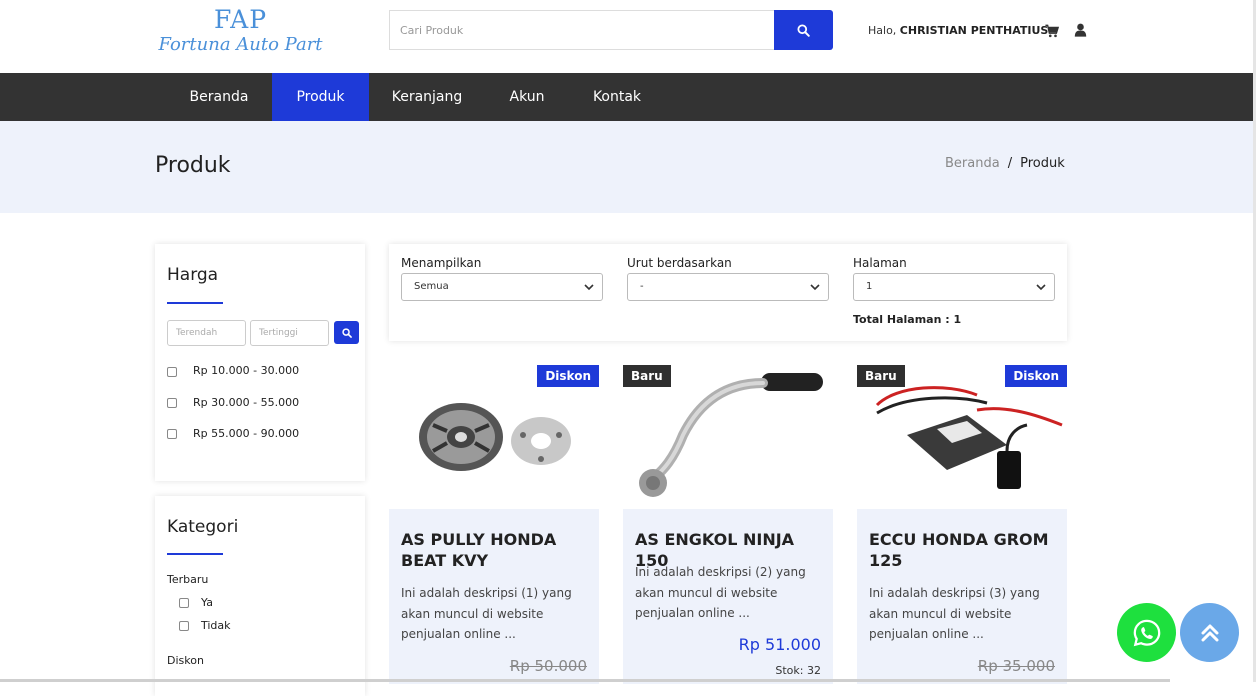 The image size is (1256, 696). I want to click on search-button, so click(803, 30).